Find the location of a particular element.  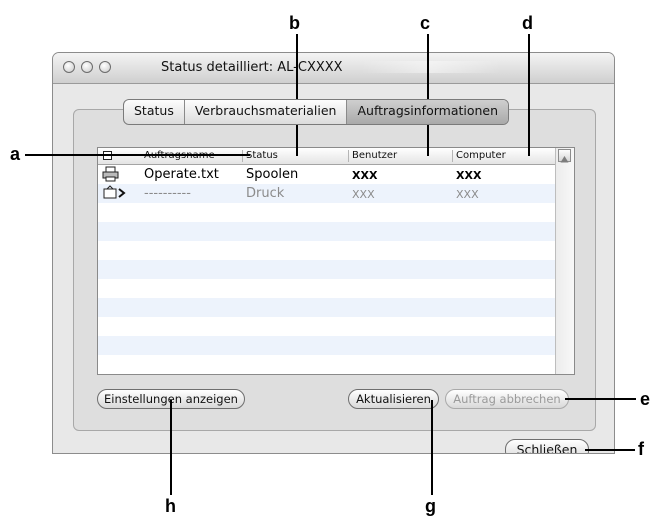

window-title: Status detailliert: AL-CXXXX is located at coordinates (252, 67).